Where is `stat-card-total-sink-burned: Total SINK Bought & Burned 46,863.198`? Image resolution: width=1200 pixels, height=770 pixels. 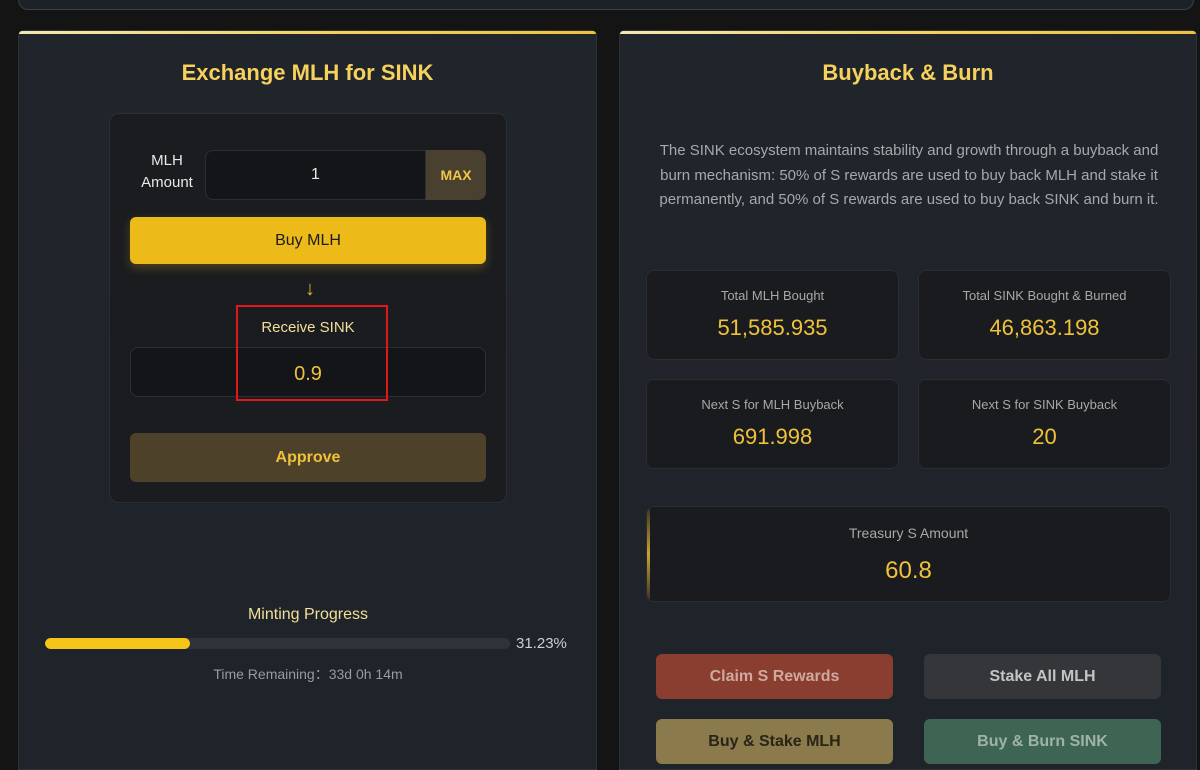 stat-card-total-sink-burned: Total SINK Bought & Burned 46,863.198 is located at coordinates (1044, 315).